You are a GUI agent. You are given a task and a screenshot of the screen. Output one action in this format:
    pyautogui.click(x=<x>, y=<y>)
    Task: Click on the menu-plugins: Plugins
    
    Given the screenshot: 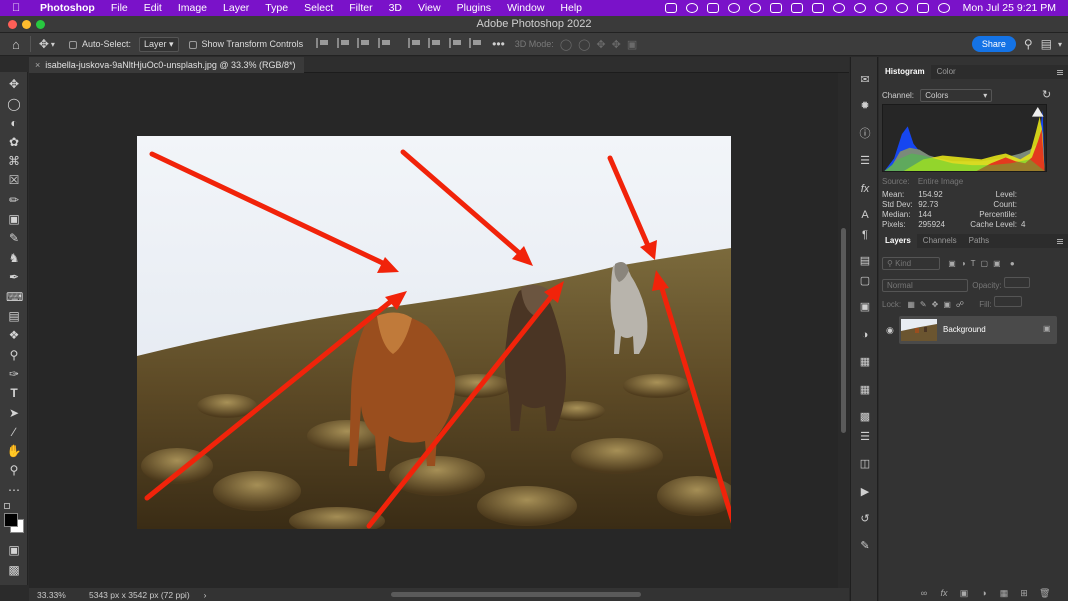 What is the action you would take?
    pyautogui.click(x=474, y=8)
    